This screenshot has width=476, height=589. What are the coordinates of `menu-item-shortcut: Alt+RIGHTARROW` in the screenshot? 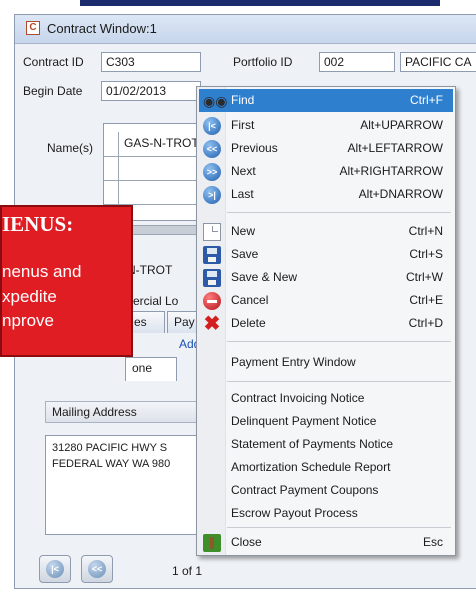 It's located at (391, 171).